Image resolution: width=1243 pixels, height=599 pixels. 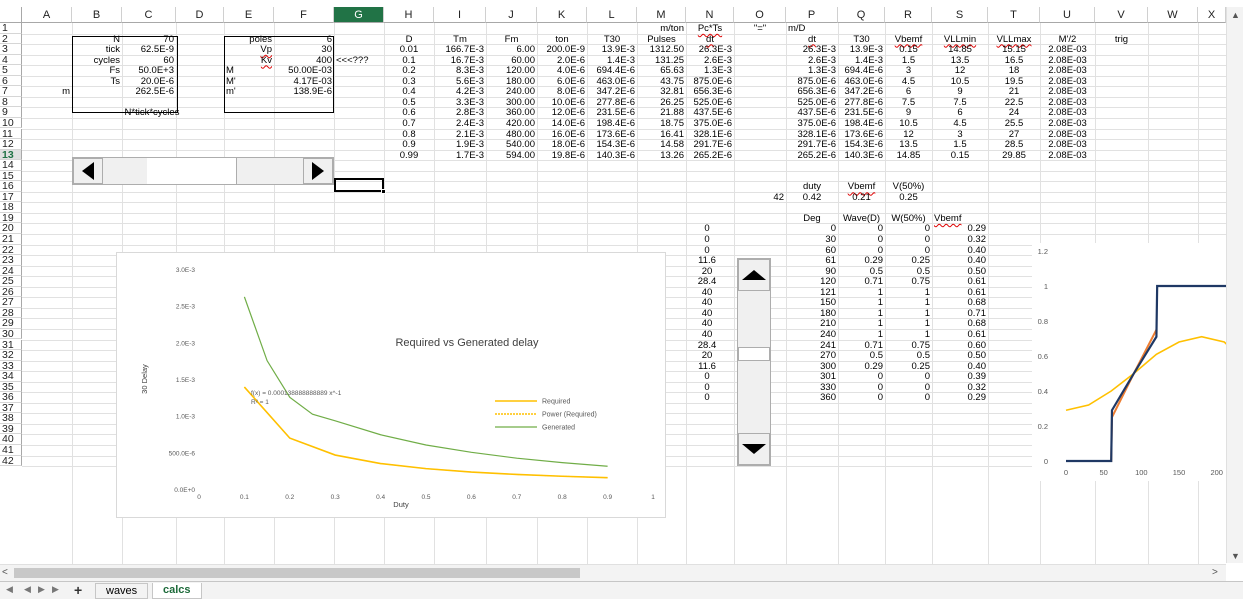 What do you see at coordinates (97, 15) in the screenshot?
I see `column-header-b: B` at bounding box center [97, 15].